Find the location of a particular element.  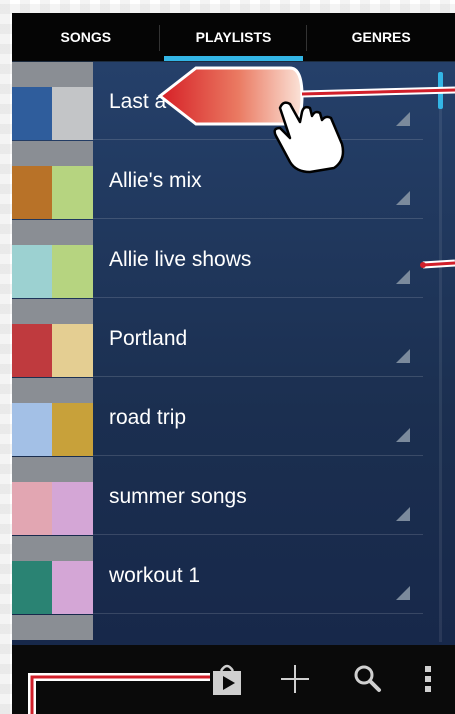

bottom-action-bar is located at coordinates (233, 679).